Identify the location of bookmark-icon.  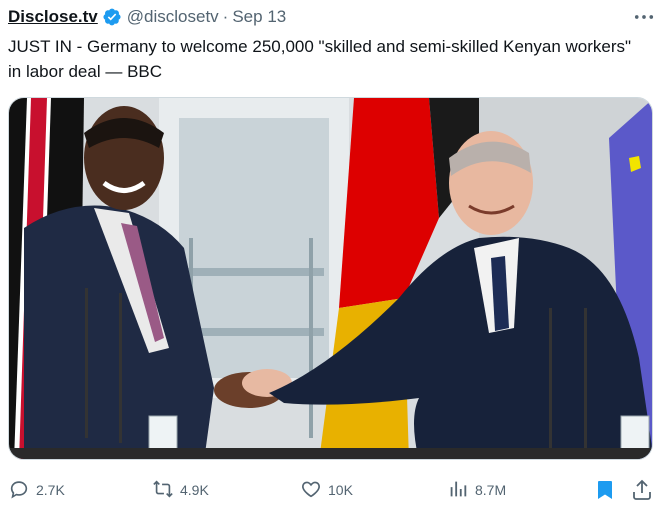
(605, 490).